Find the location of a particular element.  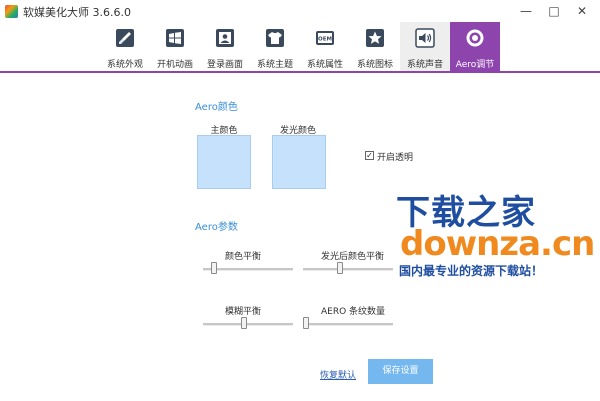

tab-system-icons: 系统图标 is located at coordinates (375, 46).